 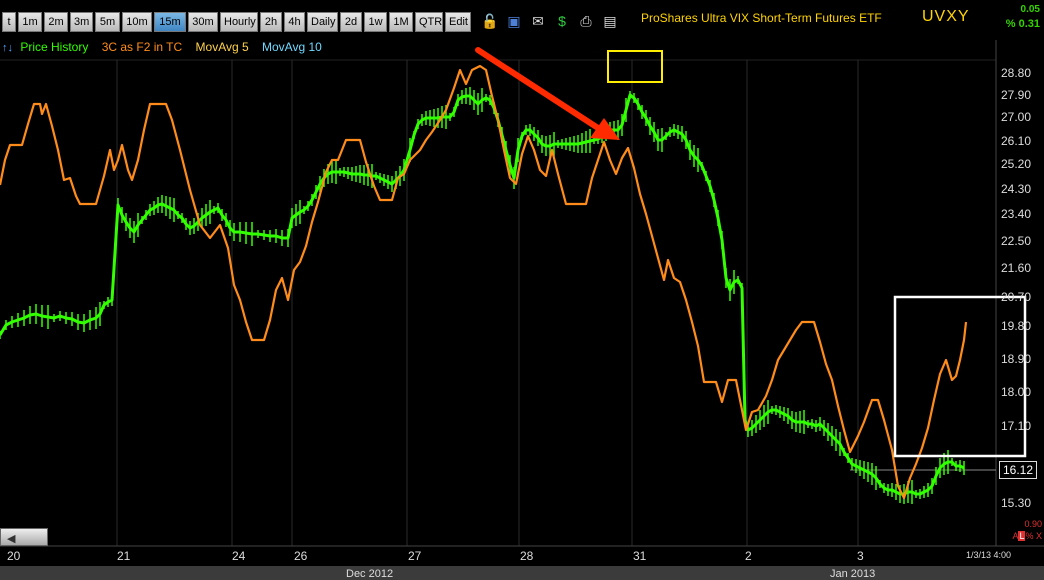 What do you see at coordinates (370, 574) in the screenshot?
I see `month-label: Dec 2012` at bounding box center [370, 574].